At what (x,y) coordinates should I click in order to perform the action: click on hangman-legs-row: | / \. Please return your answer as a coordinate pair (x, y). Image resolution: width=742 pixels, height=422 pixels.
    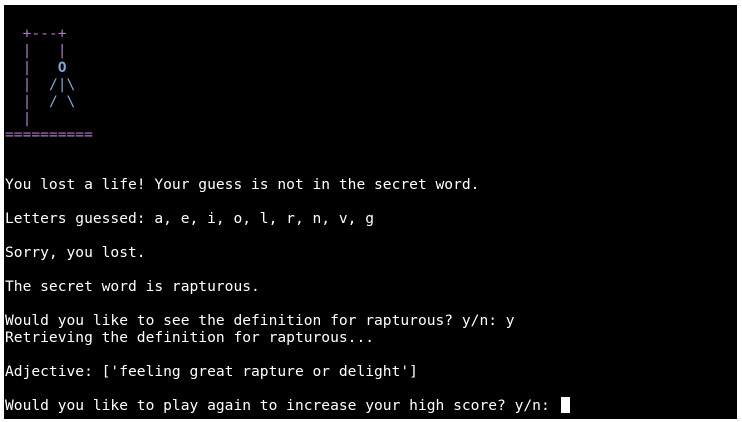
    Looking at the image, I should click on (40, 101).